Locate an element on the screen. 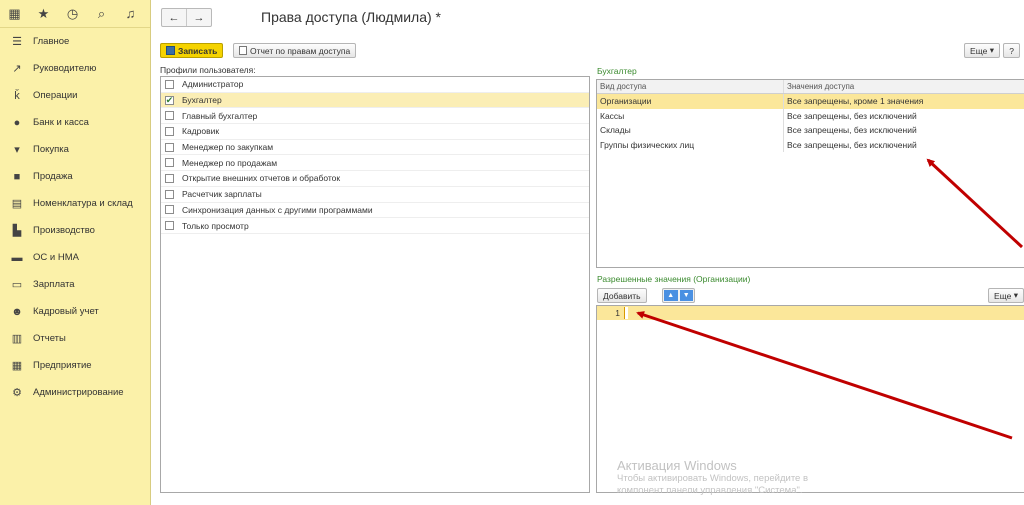  bag-icon: ■ is located at coordinates (17, 176).